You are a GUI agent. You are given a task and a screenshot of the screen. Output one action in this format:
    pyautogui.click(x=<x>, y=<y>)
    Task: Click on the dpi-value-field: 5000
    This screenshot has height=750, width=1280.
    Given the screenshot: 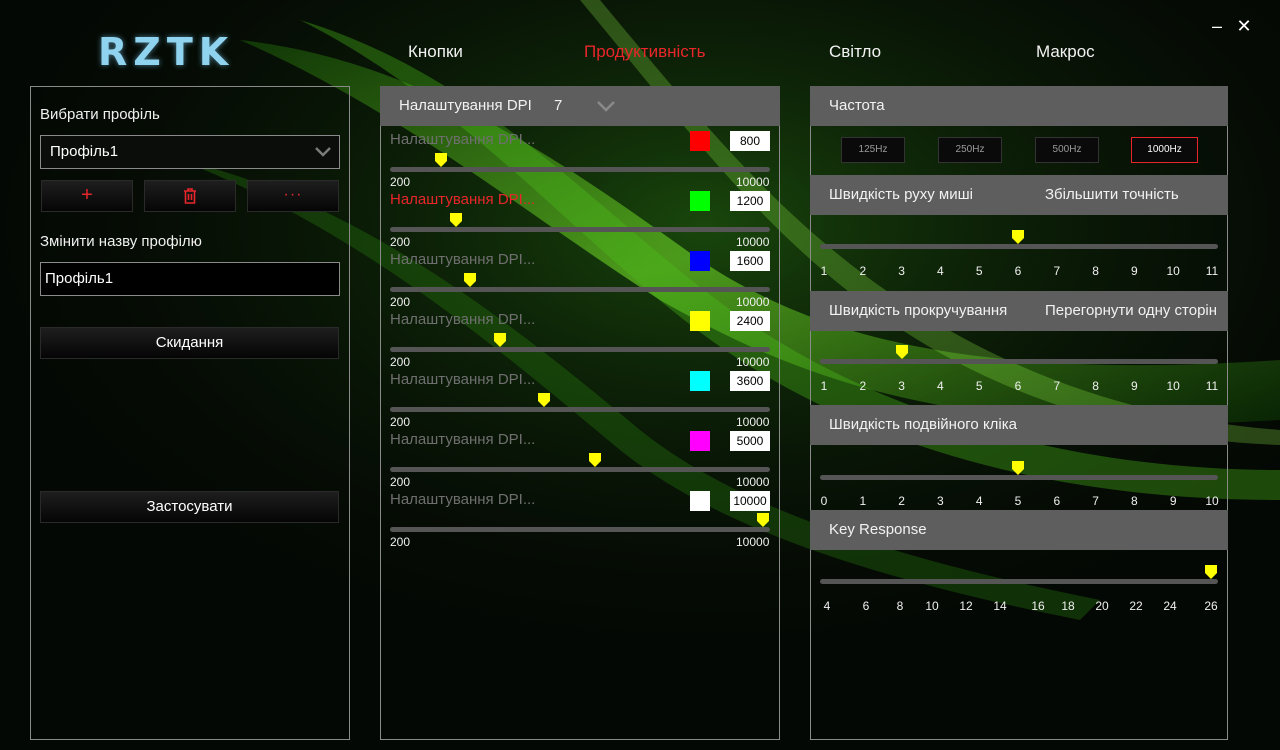 What is the action you would take?
    pyautogui.click(x=750, y=441)
    